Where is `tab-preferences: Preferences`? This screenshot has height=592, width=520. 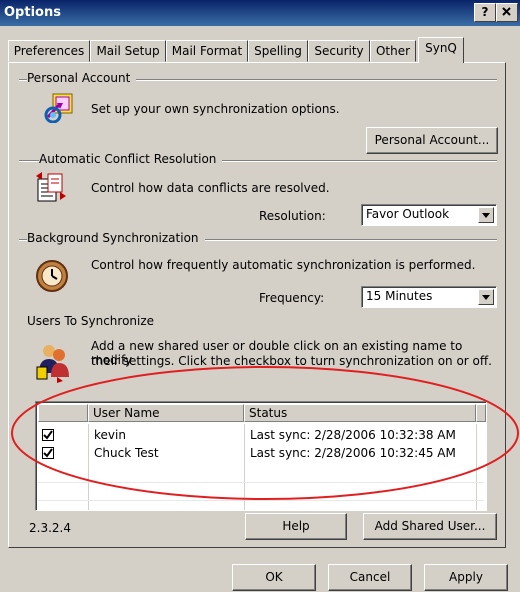
tab-preferences: Preferences is located at coordinates (49, 51).